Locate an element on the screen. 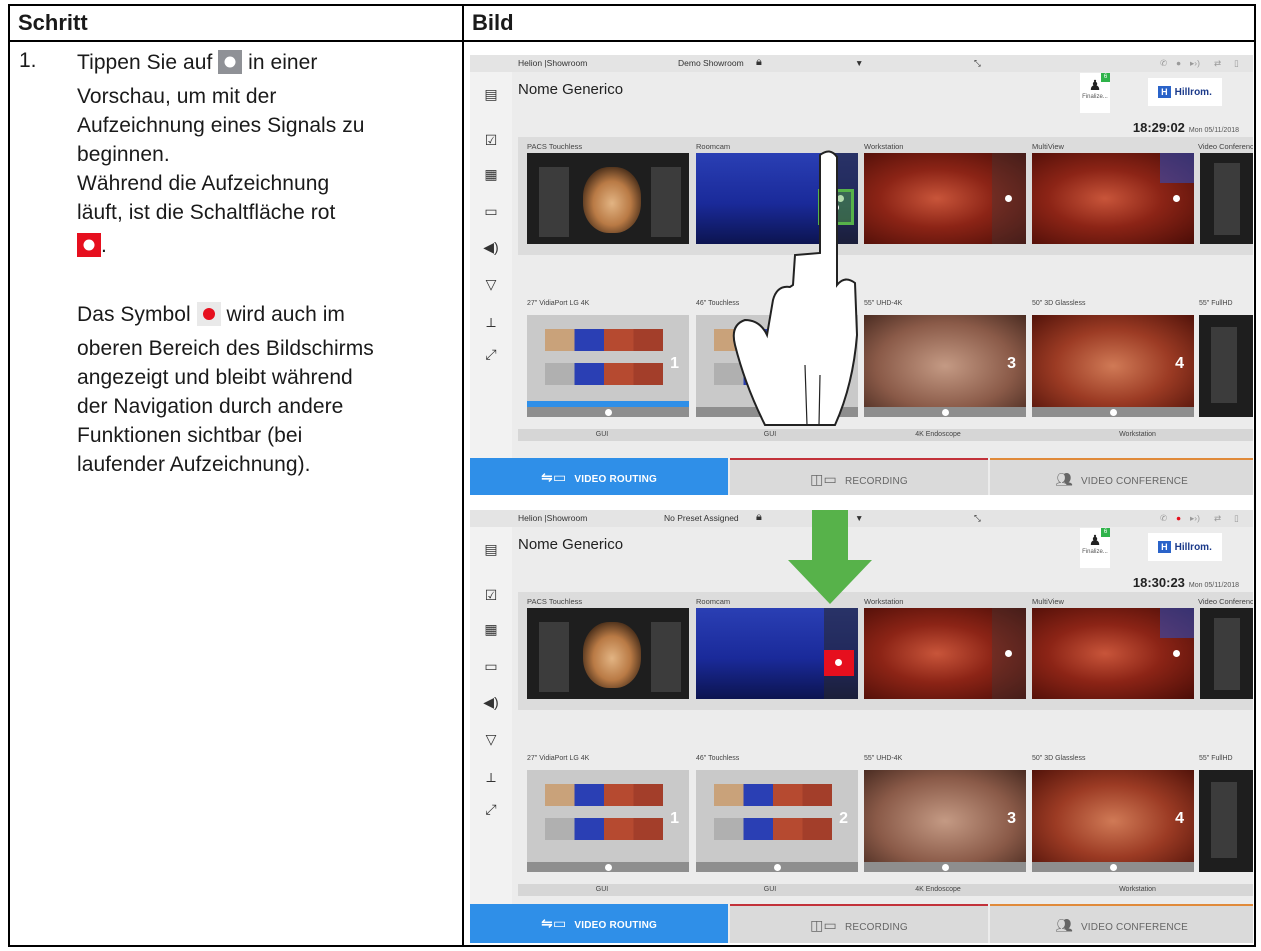 Image resolution: width=1261 pixels, height=951 pixels. record-dot is located at coordinates (838, 662).